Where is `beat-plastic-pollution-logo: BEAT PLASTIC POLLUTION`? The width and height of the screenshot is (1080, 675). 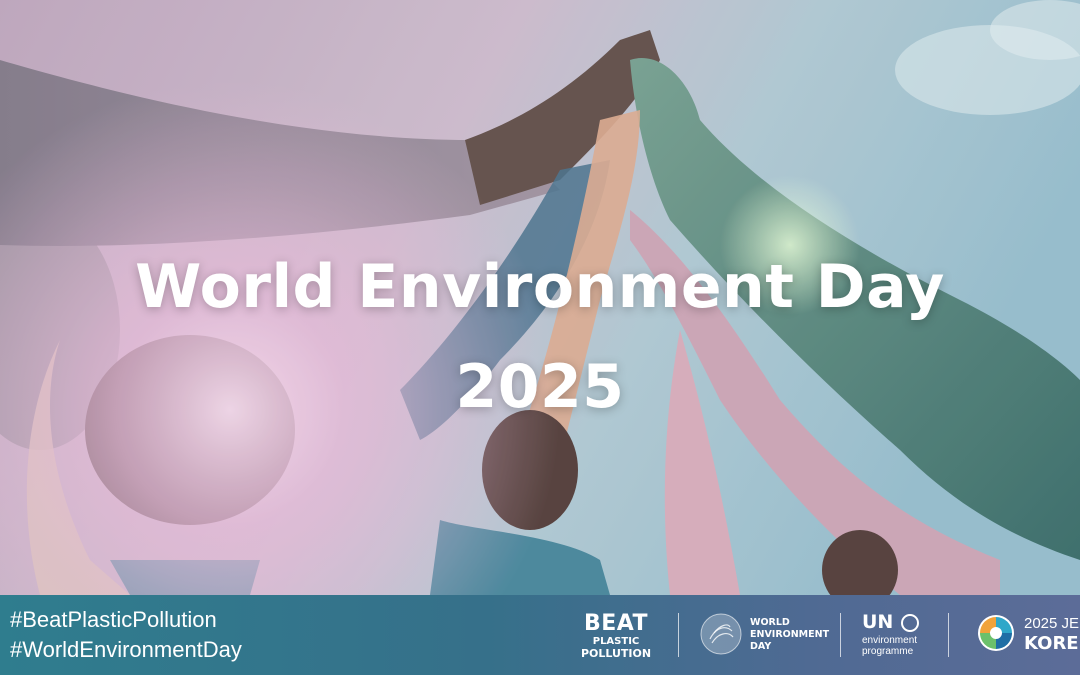
beat-plastic-pollution-logo: BEAT PLASTIC POLLUTION is located at coordinates (616, 635).